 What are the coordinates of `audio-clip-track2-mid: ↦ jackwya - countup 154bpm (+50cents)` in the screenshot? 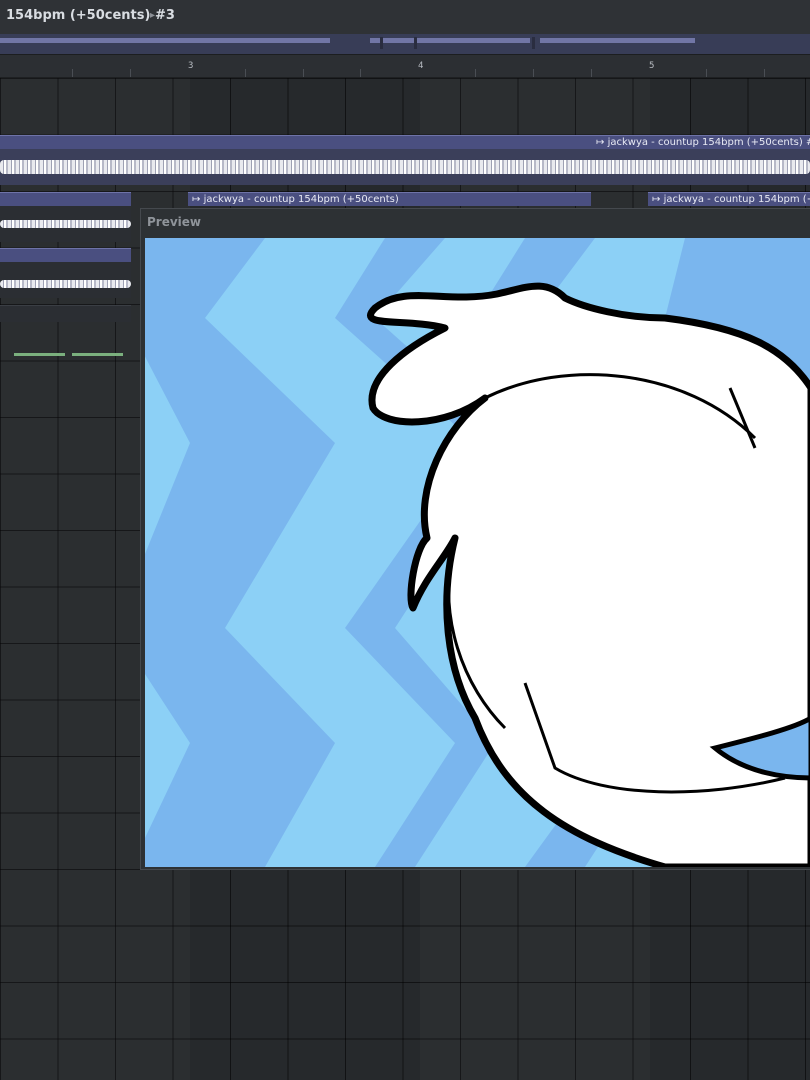 It's located at (389, 199).